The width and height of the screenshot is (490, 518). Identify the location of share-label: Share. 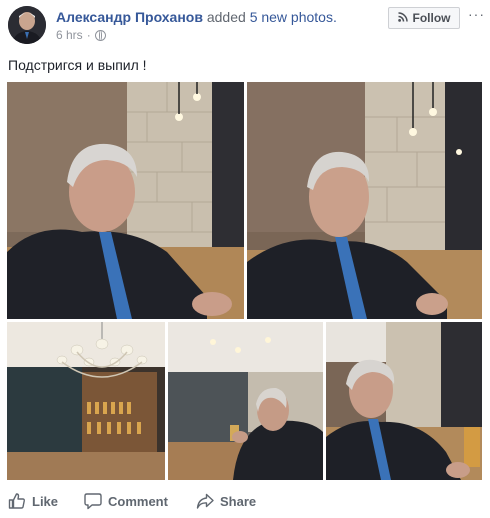
(238, 501).